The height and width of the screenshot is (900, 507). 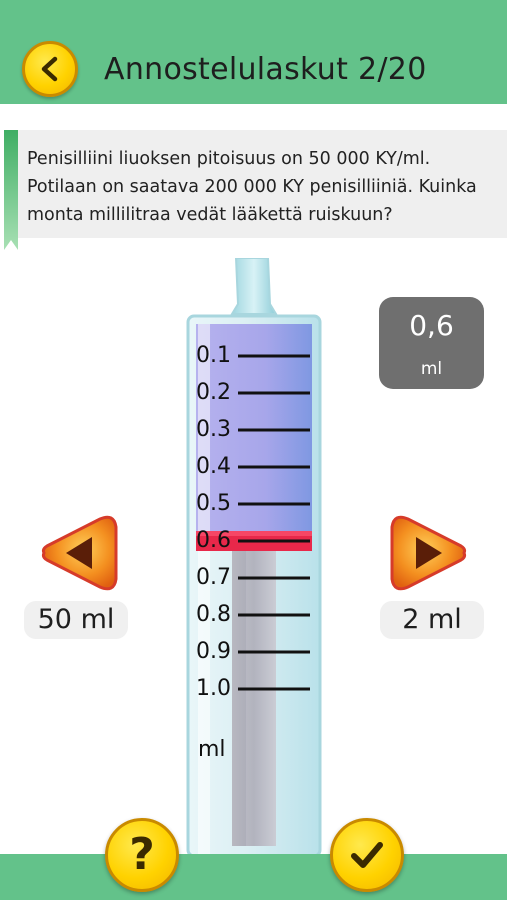 I want to click on readout-value: 0,6, so click(x=431, y=325).